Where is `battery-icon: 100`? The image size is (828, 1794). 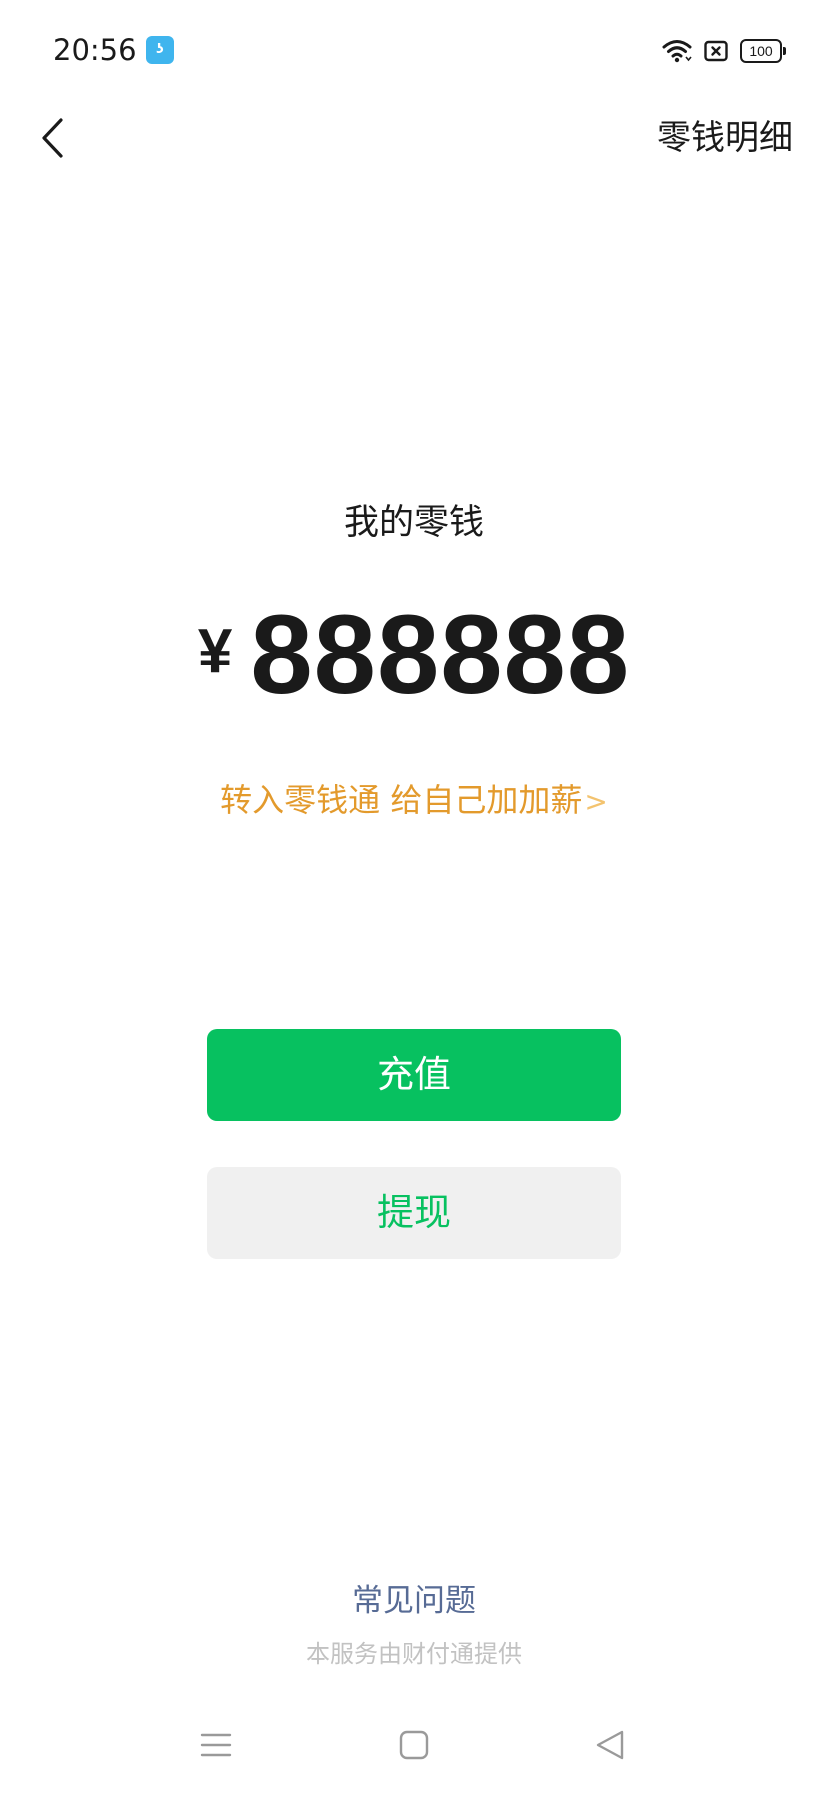
battery-icon: 100 is located at coordinates (763, 51).